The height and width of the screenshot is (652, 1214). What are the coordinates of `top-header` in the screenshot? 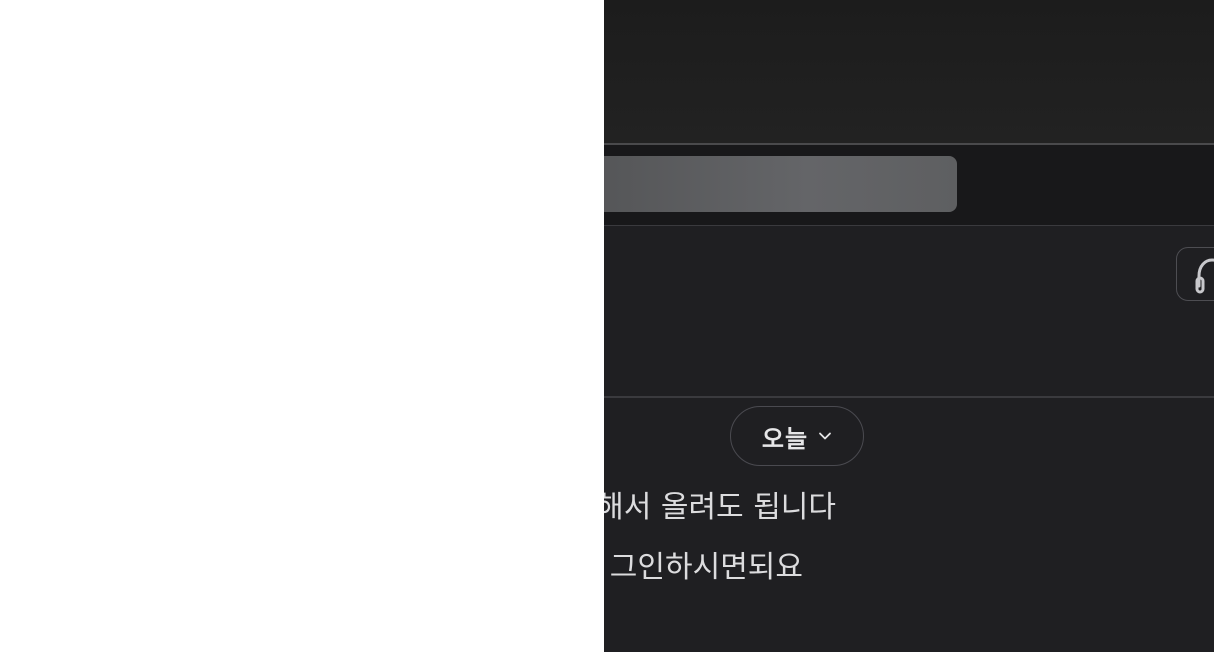 It's located at (909, 71).